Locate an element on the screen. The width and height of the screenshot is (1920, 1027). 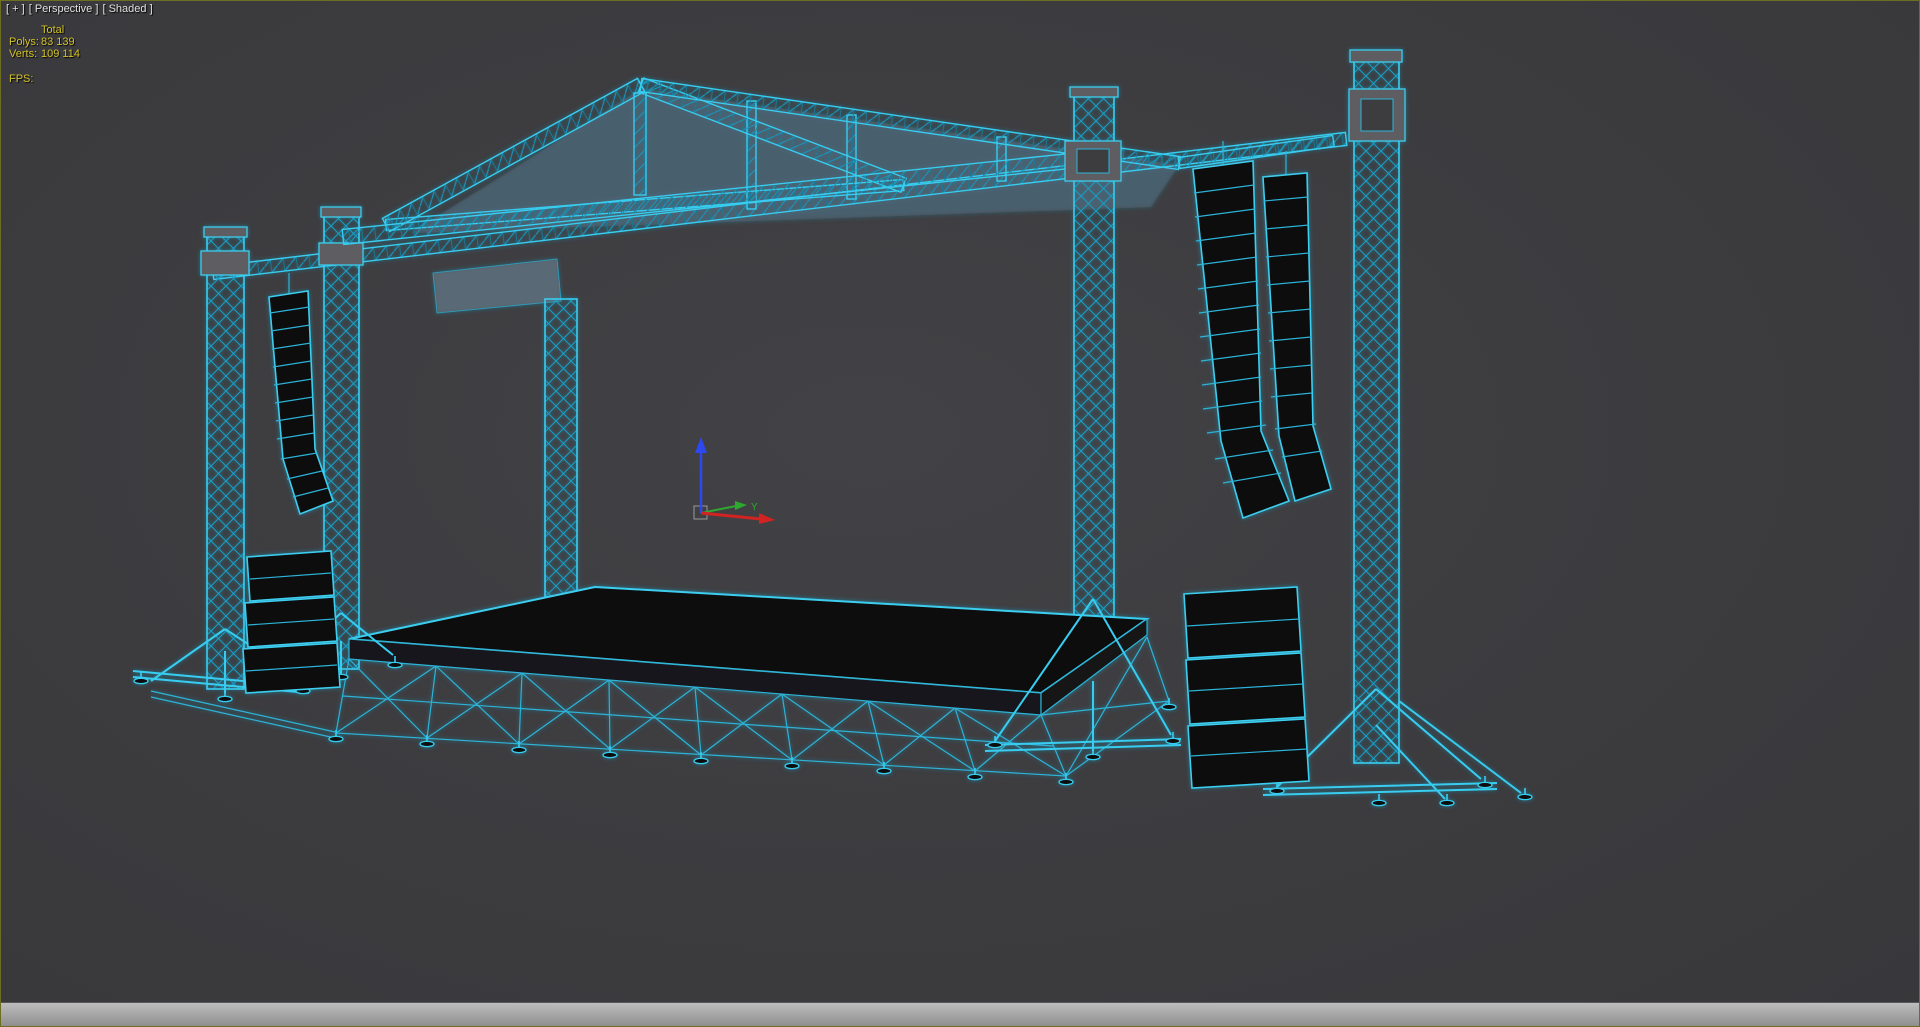
stats-header-row: Total is located at coordinates (44, 30).